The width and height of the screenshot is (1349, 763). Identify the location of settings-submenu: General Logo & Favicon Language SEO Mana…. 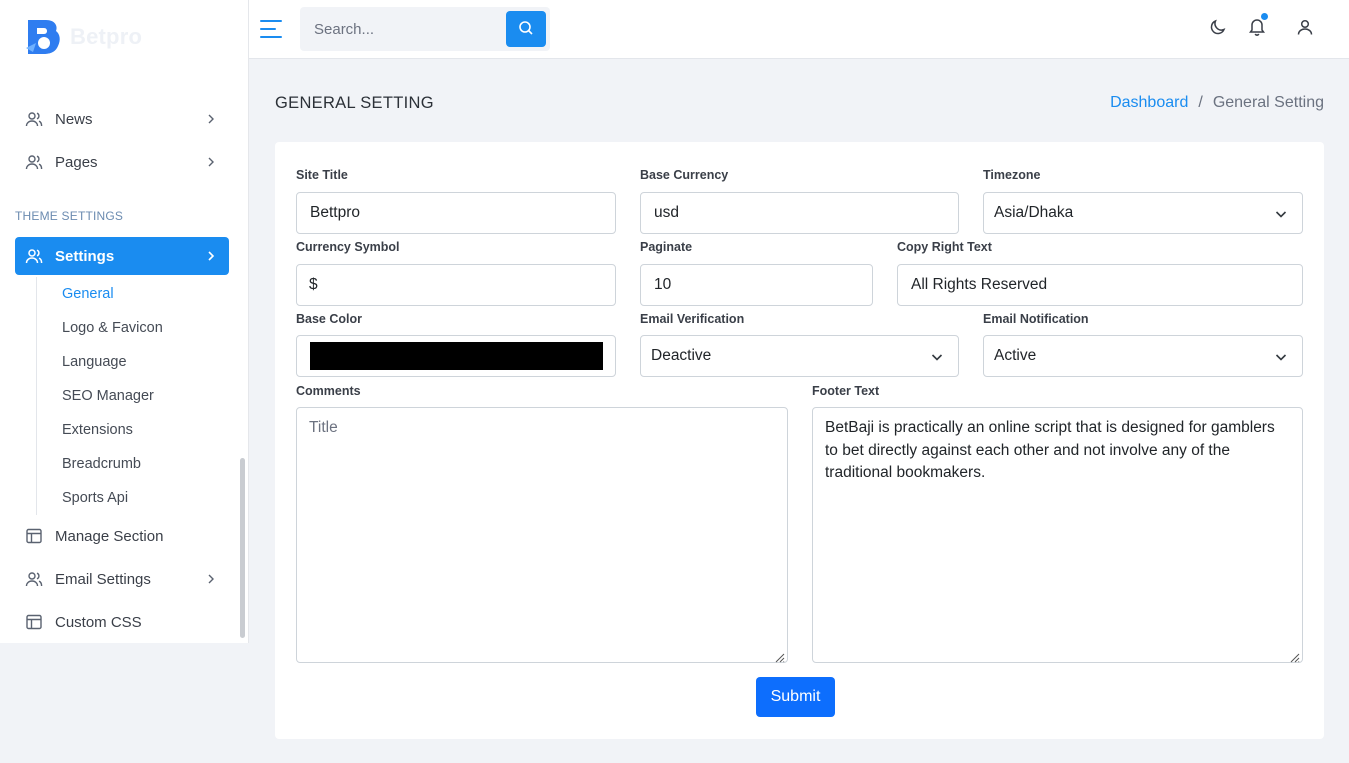
(126, 396).